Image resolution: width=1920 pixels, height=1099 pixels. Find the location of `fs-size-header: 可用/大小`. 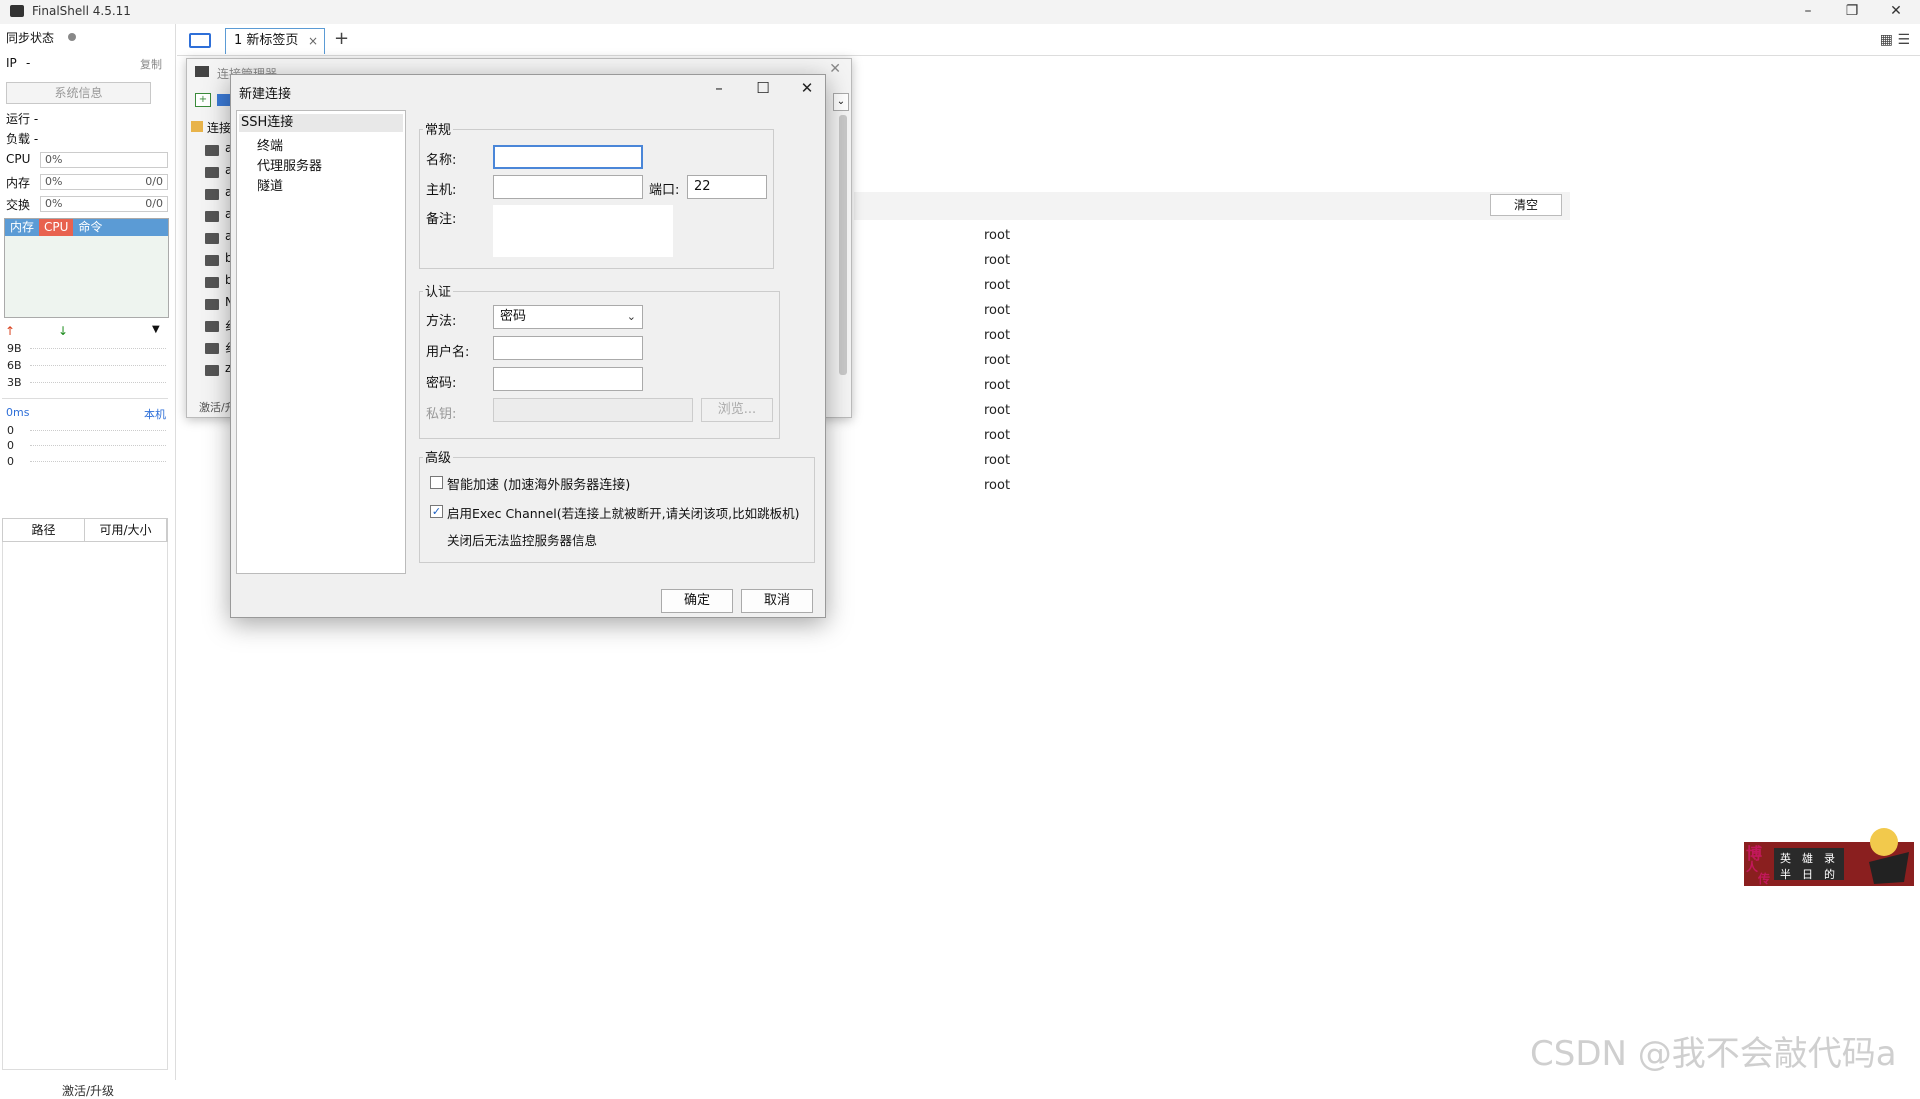

fs-size-header: 可用/大小 is located at coordinates (126, 530).